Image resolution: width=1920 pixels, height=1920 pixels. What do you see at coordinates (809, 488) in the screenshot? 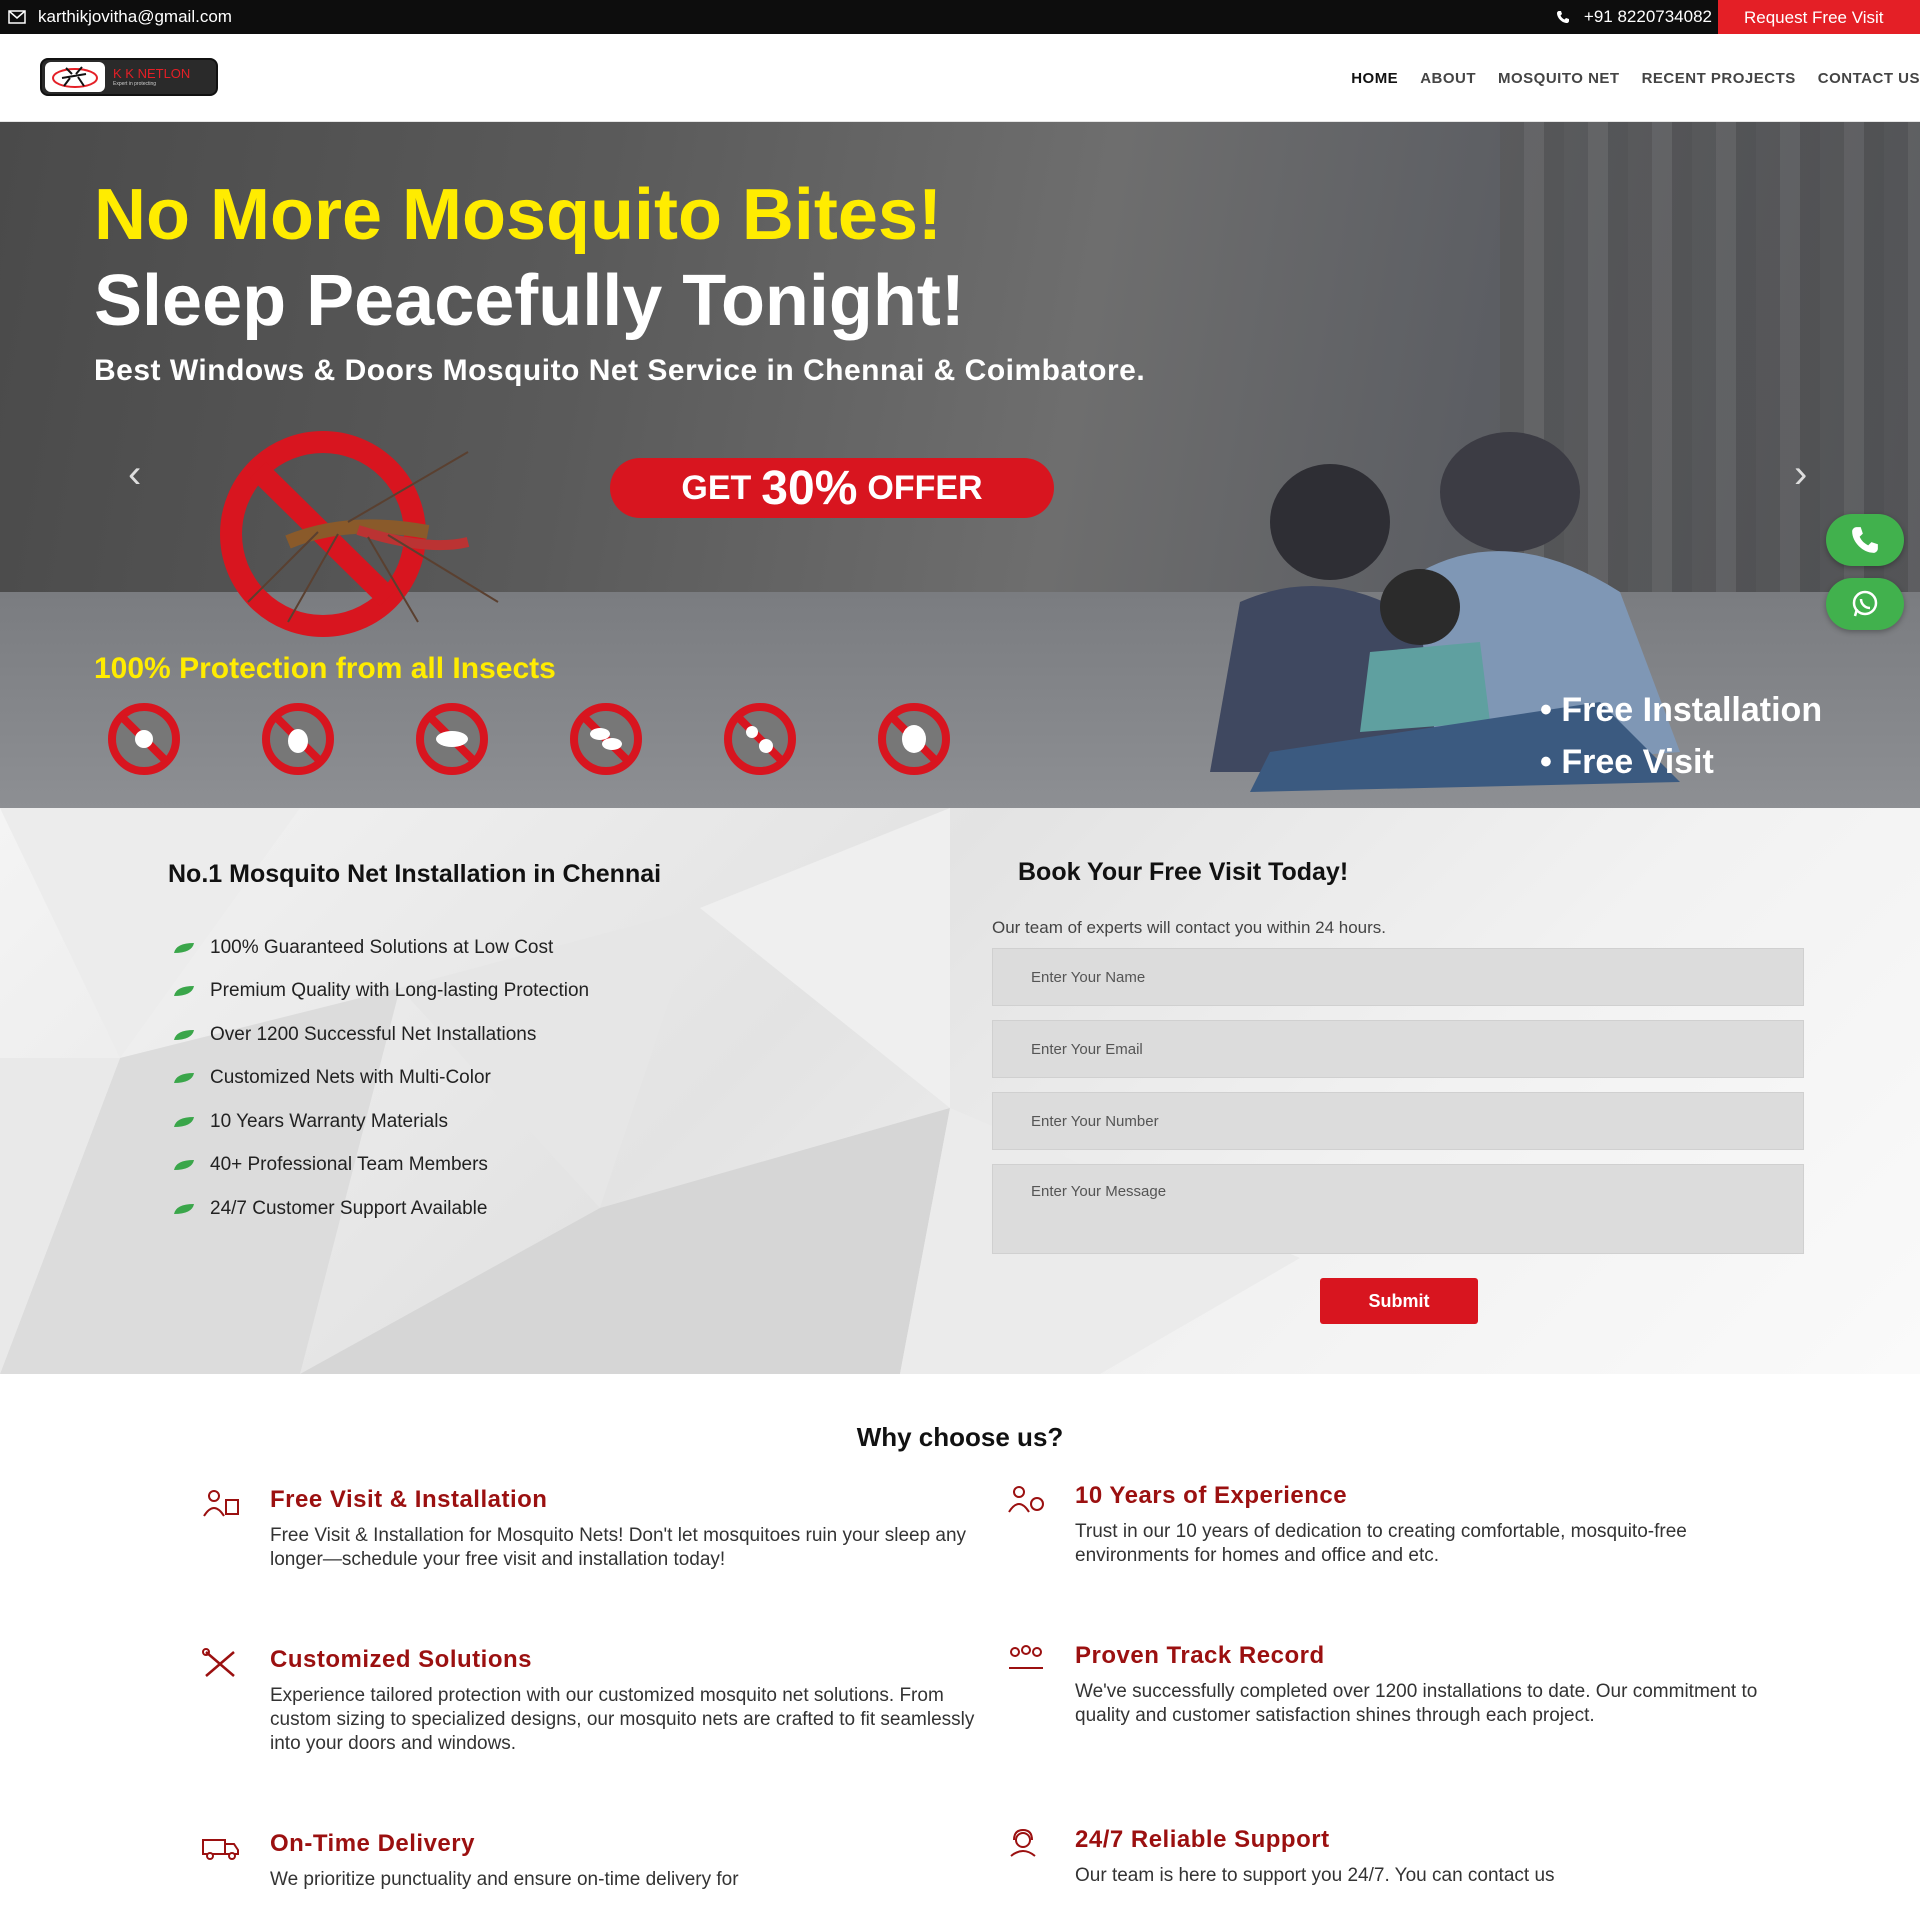
I see `offer-value: 30%` at bounding box center [809, 488].